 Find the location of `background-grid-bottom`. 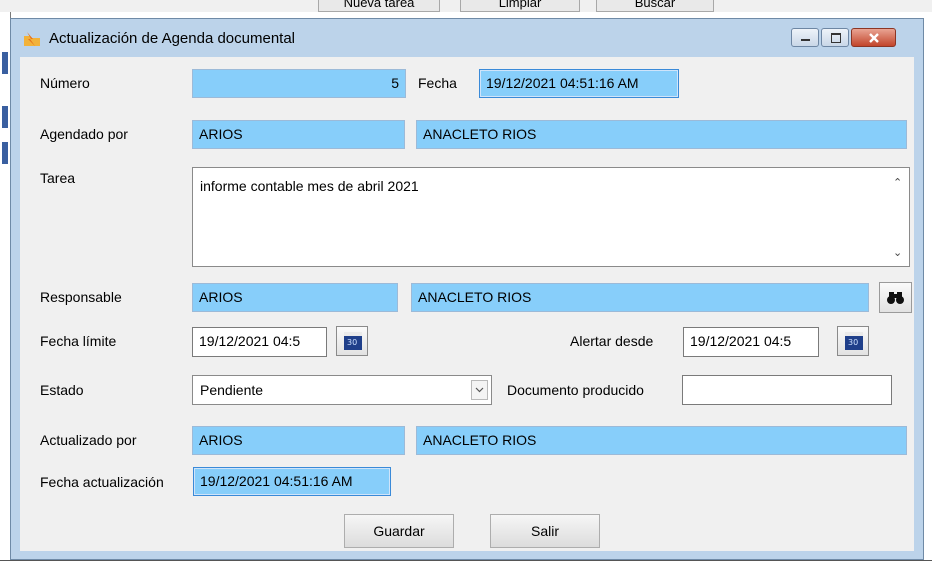

background-grid-bottom is located at coordinates (466, 566).